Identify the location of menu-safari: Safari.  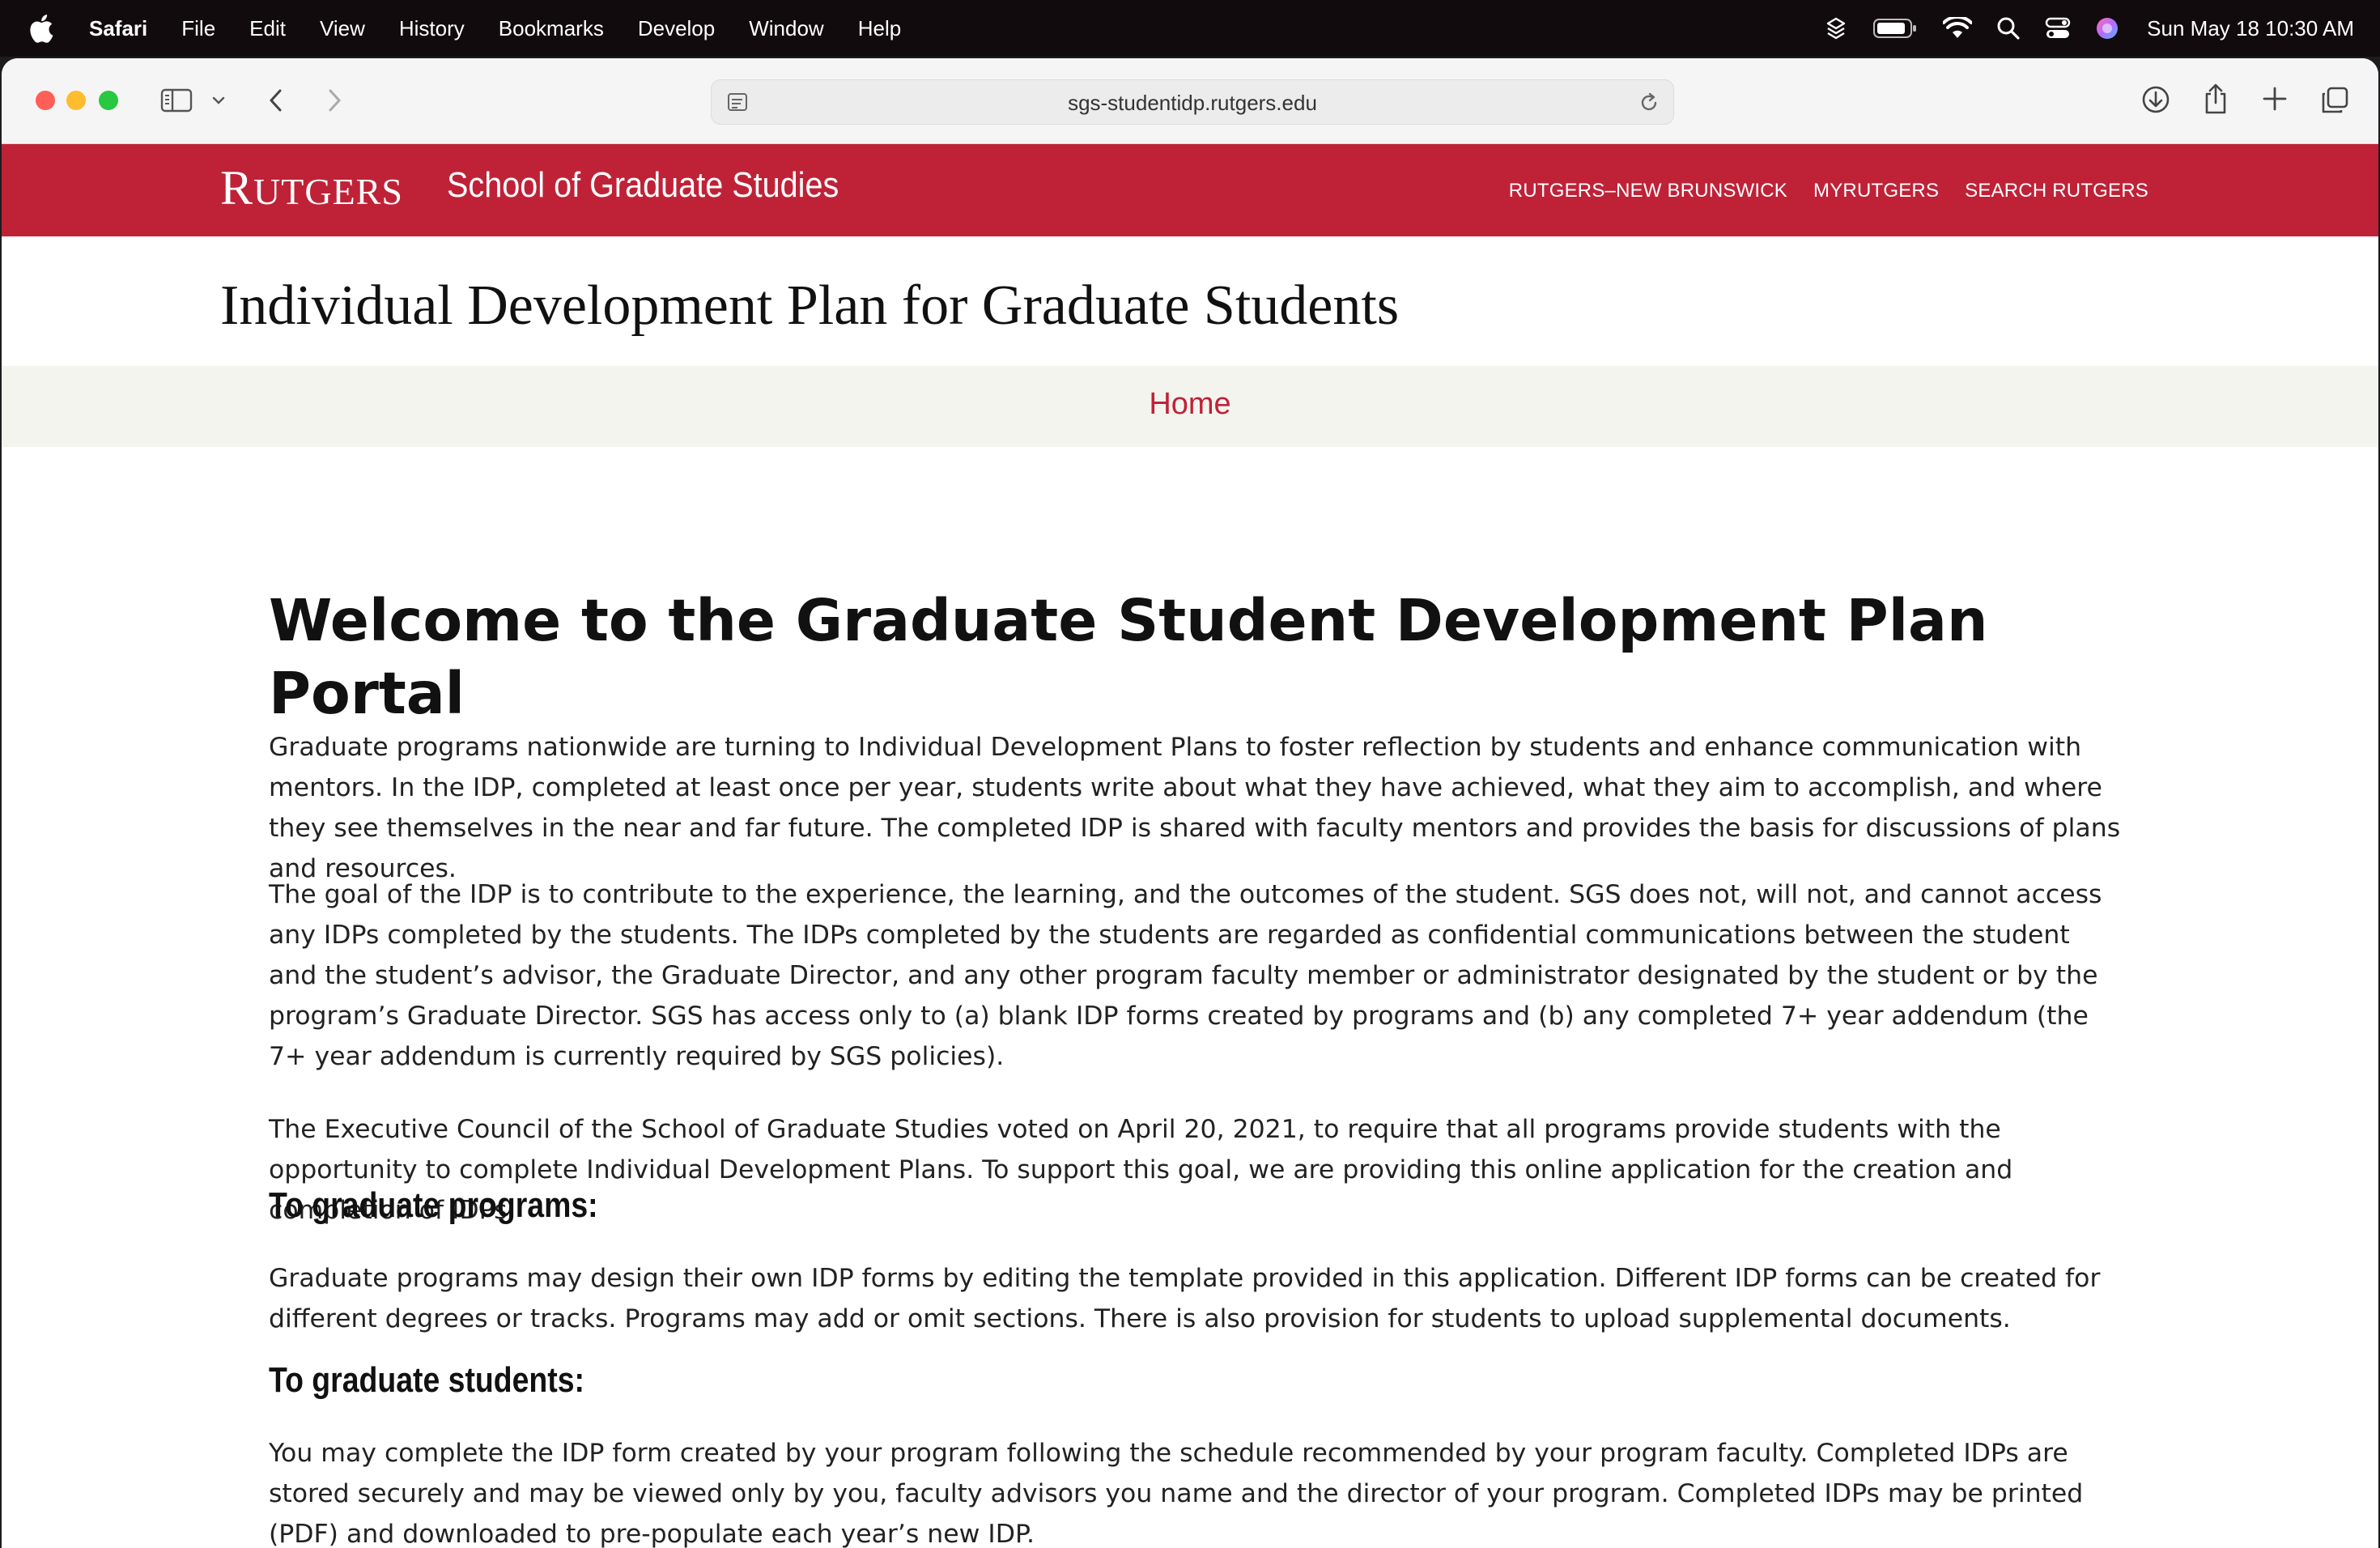
(118, 29).